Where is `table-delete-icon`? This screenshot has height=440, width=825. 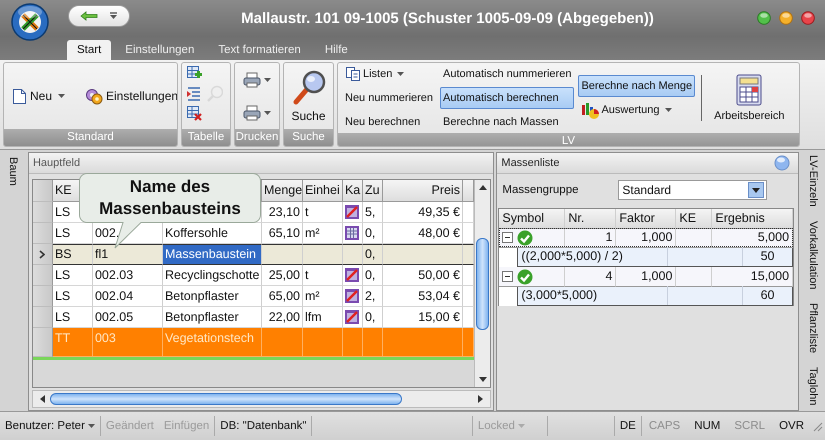
table-delete-icon is located at coordinates (194, 113).